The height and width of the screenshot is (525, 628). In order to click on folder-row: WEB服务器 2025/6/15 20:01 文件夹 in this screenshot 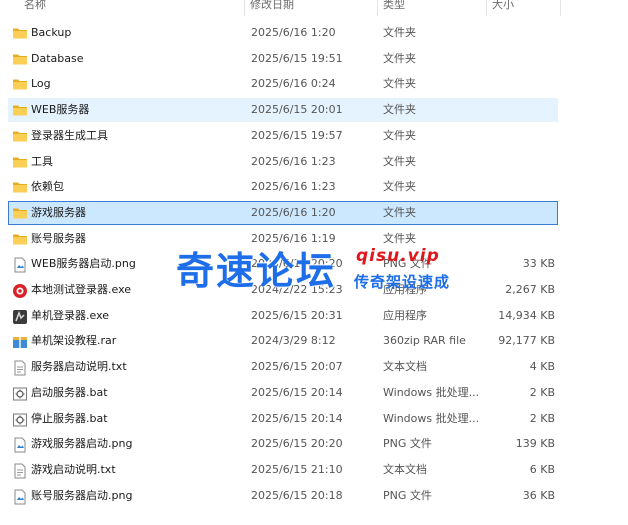, I will do `click(283, 110)`.